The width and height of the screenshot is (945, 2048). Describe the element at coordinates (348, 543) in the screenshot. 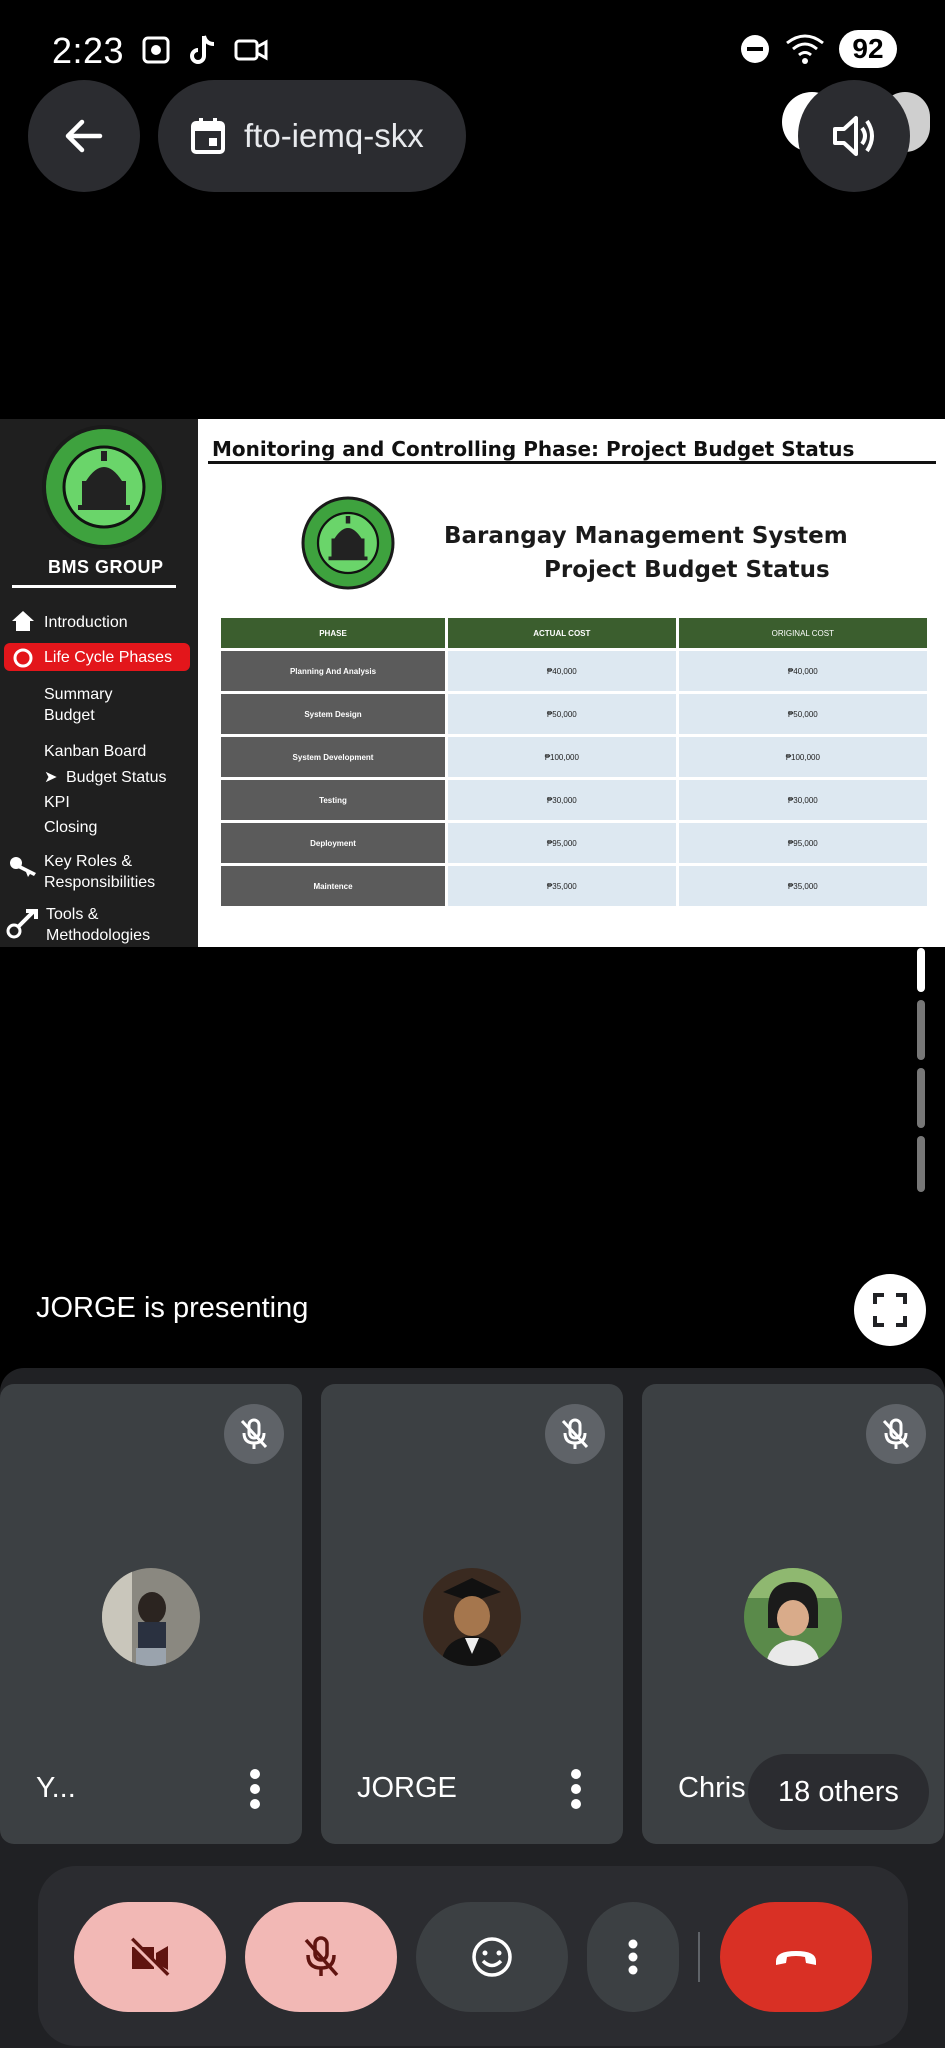

I see `bms-logo-small` at that location.